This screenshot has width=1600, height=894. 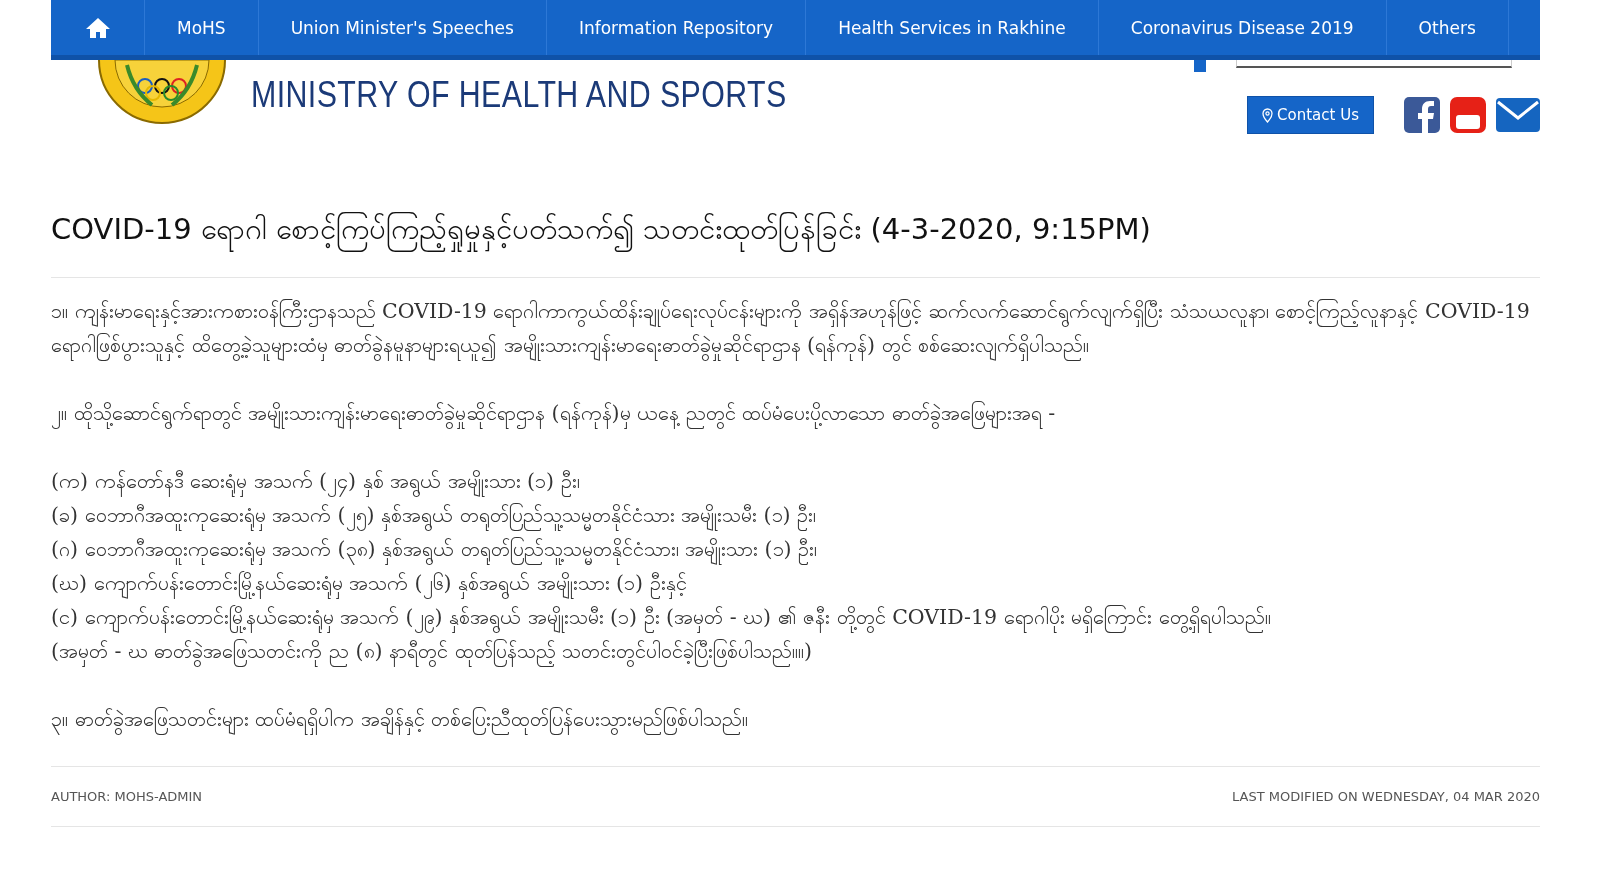 I want to click on home-icon, so click(x=97, y=27).